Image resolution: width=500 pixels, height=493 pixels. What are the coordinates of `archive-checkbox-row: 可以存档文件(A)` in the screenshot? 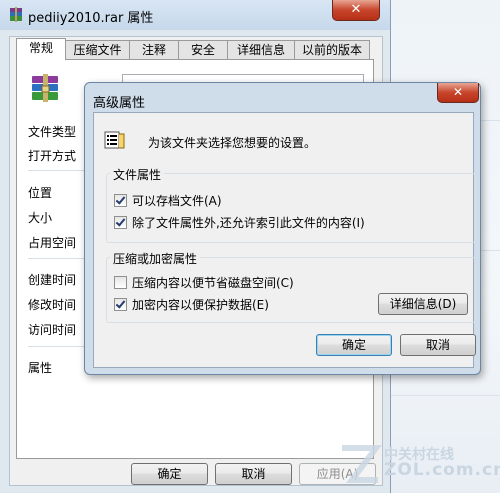 It's located at (168, 201).